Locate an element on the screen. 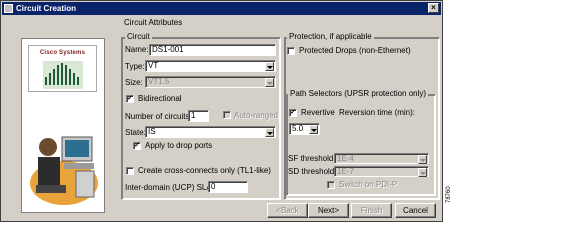 This screenshot has width=576, height=243. protected-drops-checkbox is located at coordinates (291, 51).